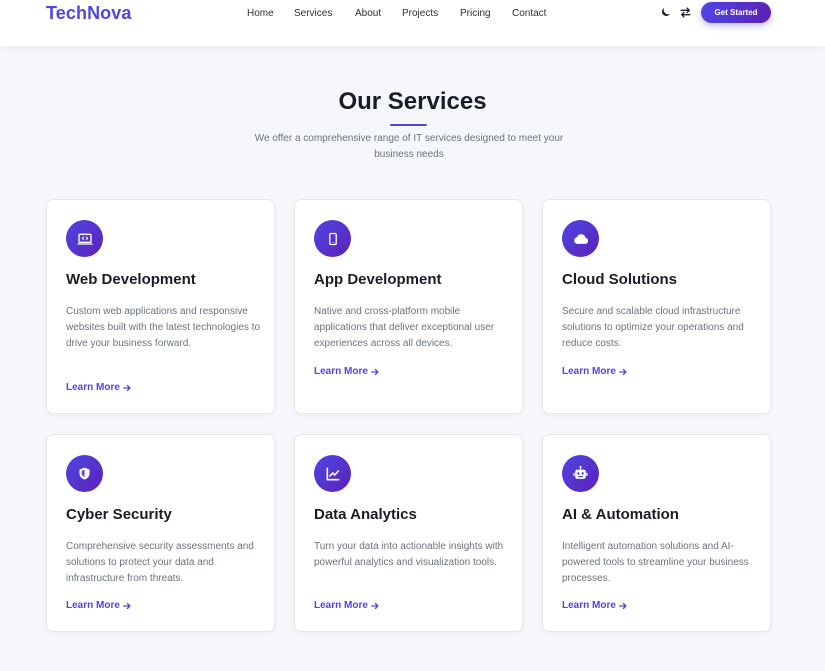 This screenshot has width=825, height=671. I want to click on card-title: AI & Automation, so click(620, 514).